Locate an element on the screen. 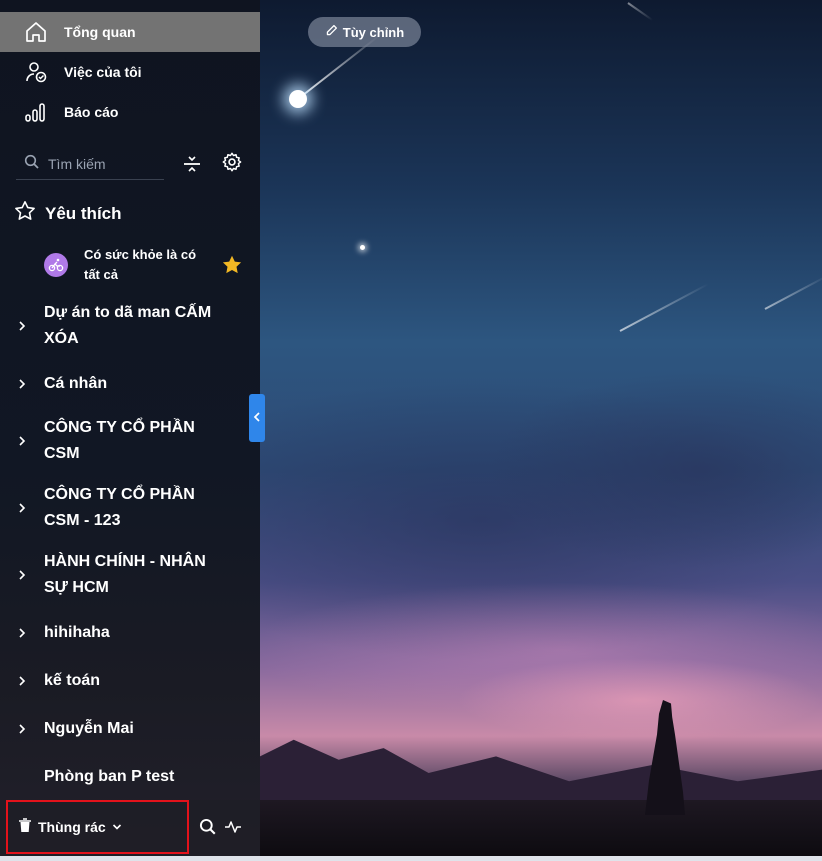 The image size is (822, 861). nav-item-my-tasks: Việc của tôi is located at coordinates (130, 72).